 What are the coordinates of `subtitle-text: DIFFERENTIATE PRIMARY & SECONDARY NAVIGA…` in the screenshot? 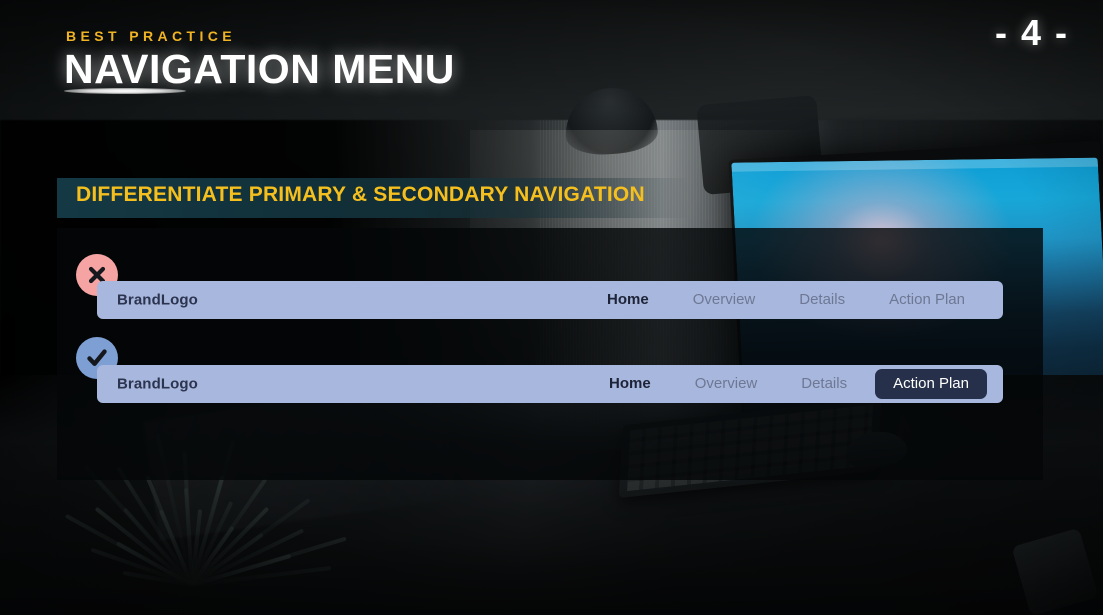 It's located at (360, 194).